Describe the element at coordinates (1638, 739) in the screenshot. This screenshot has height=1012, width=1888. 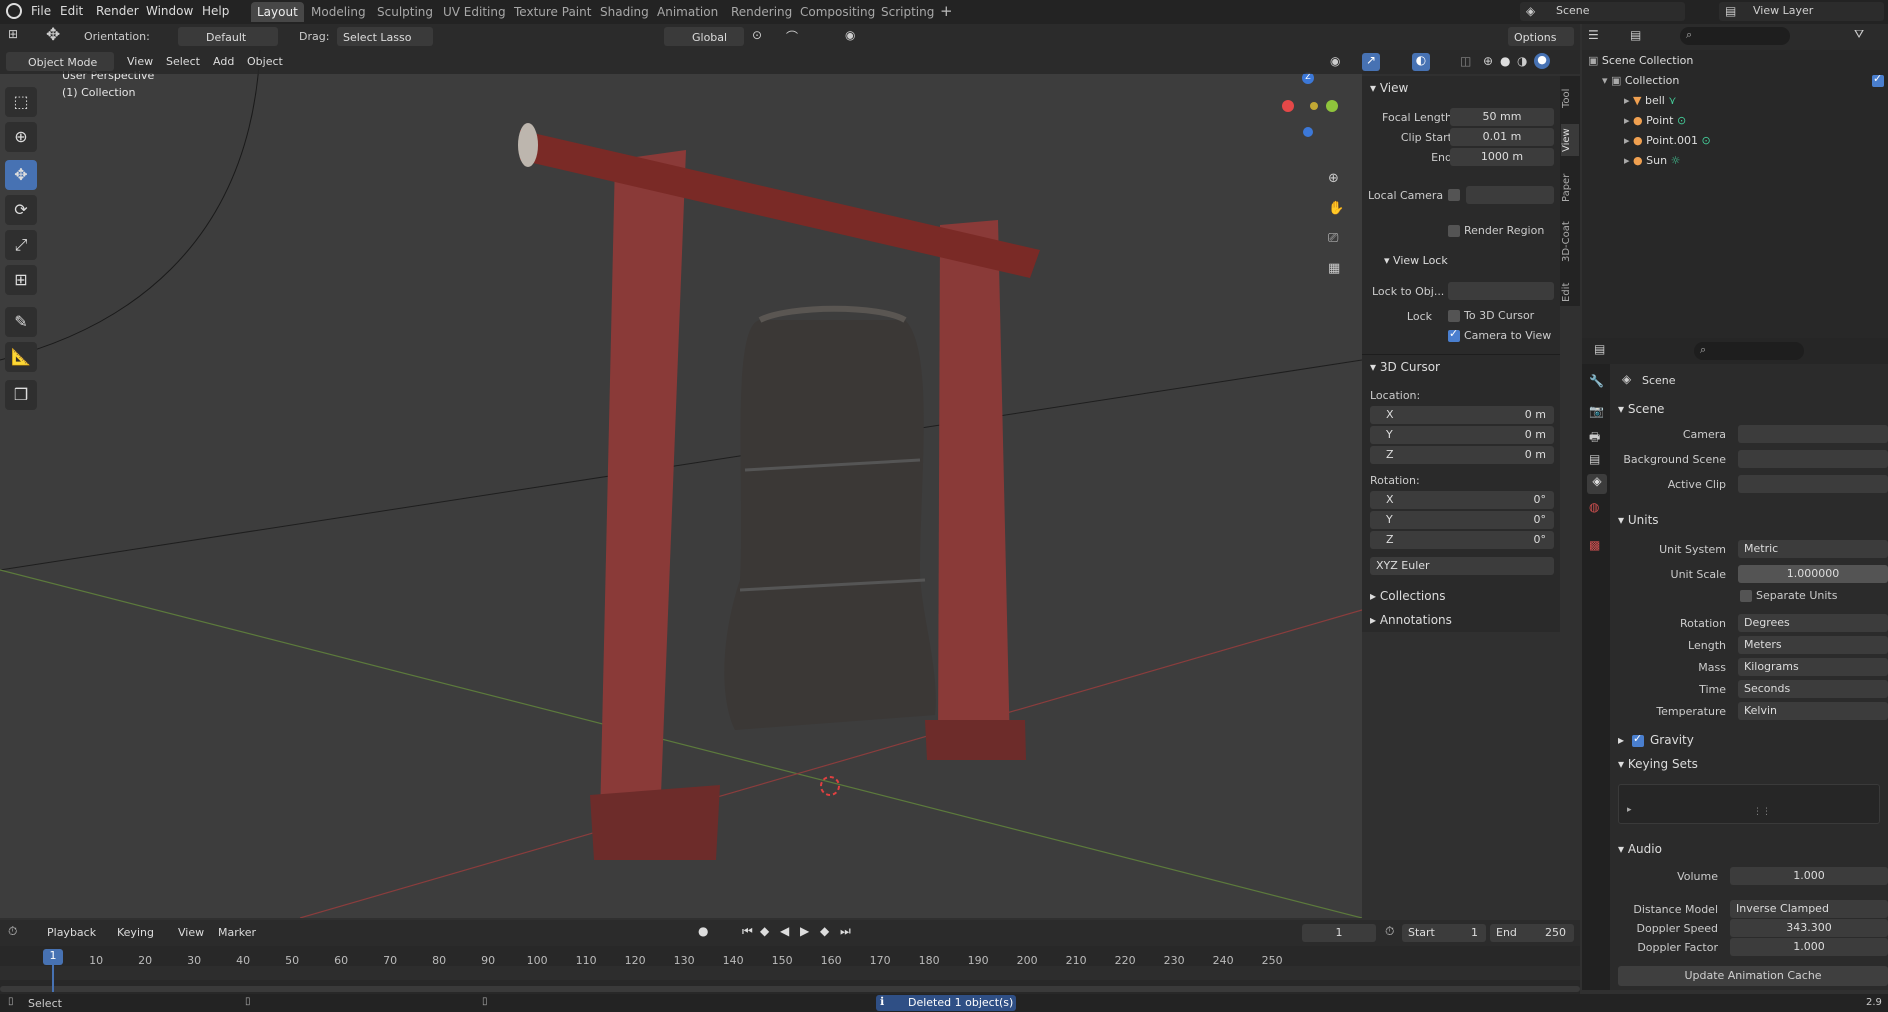
I see `gravity-checkbox` at that location.